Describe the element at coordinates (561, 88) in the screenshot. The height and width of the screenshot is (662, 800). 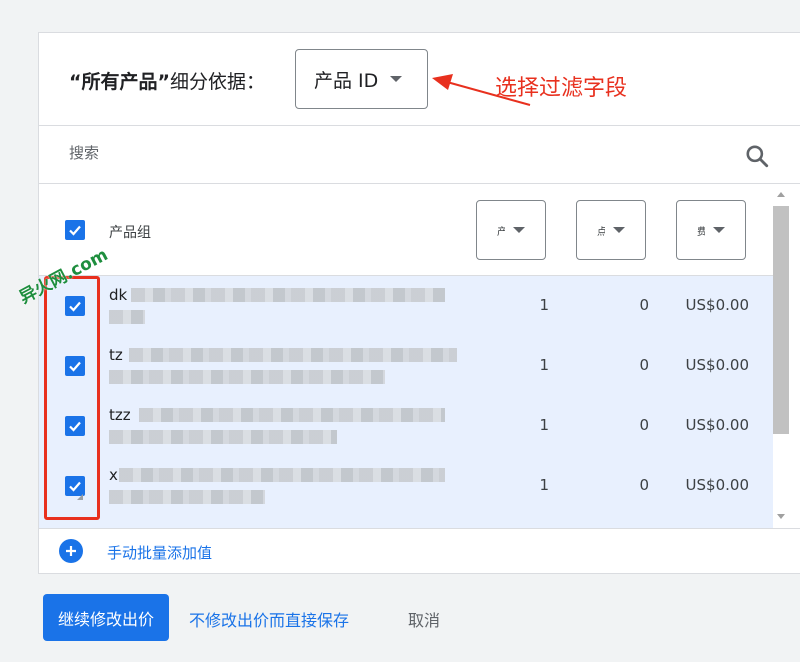
I see `annotation-text: 选择过滤字段` at that location.